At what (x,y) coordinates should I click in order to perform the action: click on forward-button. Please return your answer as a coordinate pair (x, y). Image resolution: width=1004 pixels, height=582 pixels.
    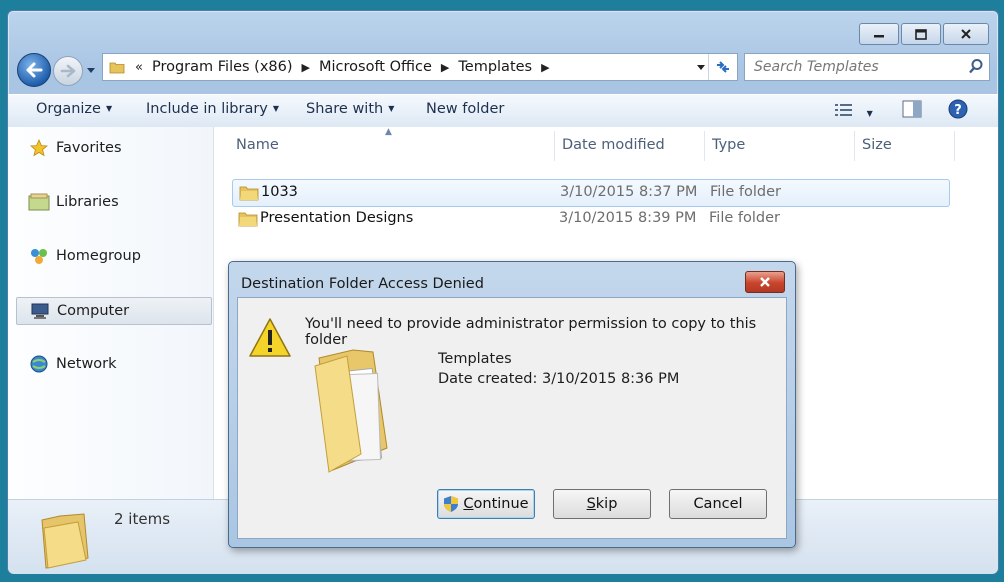
    Looking at the image, I should click on (68, 71).